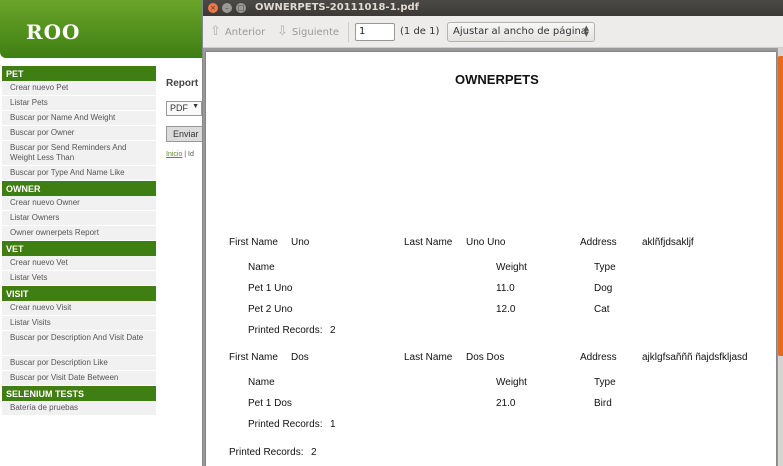  Describe the element at coordinates (213, 8) in the screenshot. I see `close-icon: ×` at that location.